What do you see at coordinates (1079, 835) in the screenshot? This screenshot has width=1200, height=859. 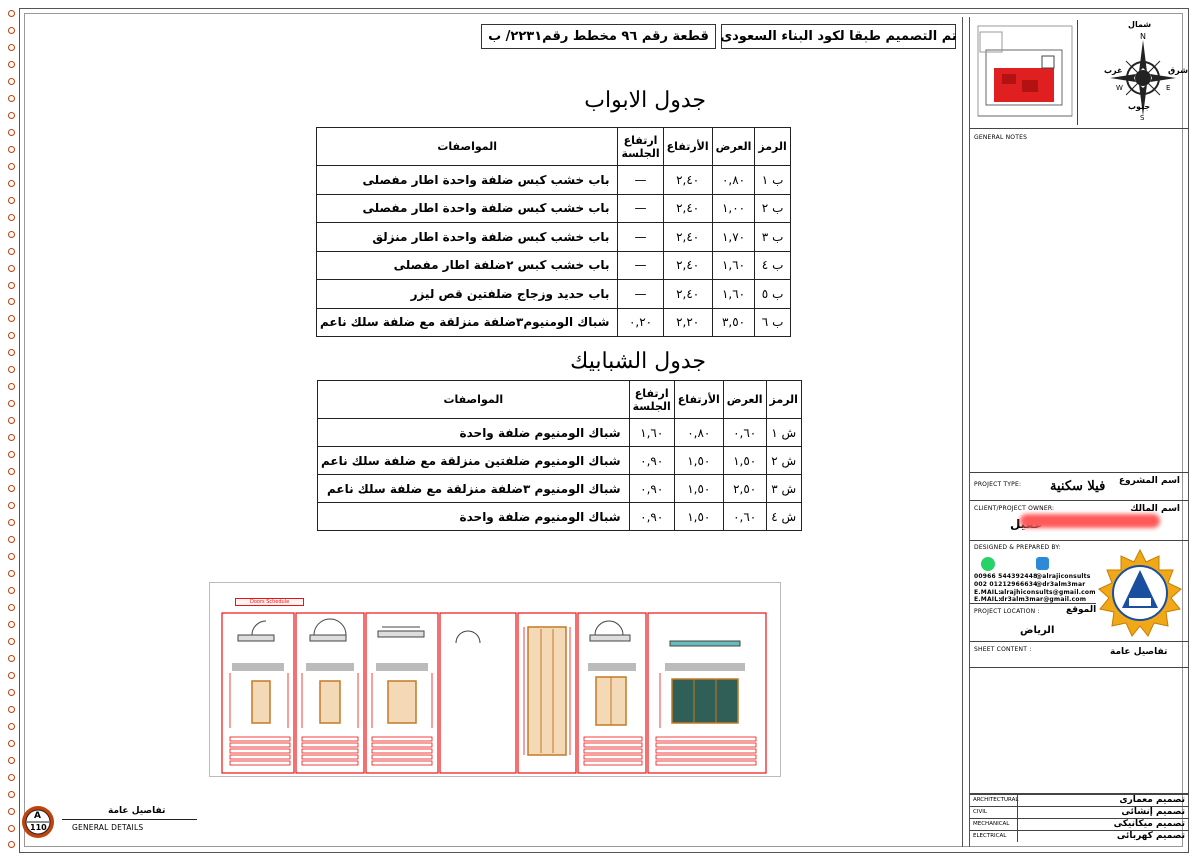 I see `discipline-electrical: ELECTRICAL تصميم كهربائى` at bounding box center [1079, 835].